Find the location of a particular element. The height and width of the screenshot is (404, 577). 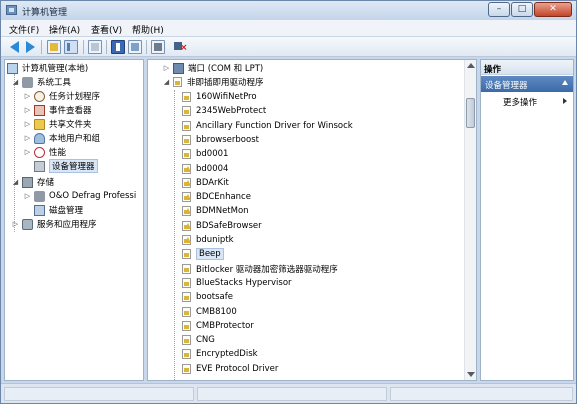

scrollbar-thumb is located at coordinates (470, 113).